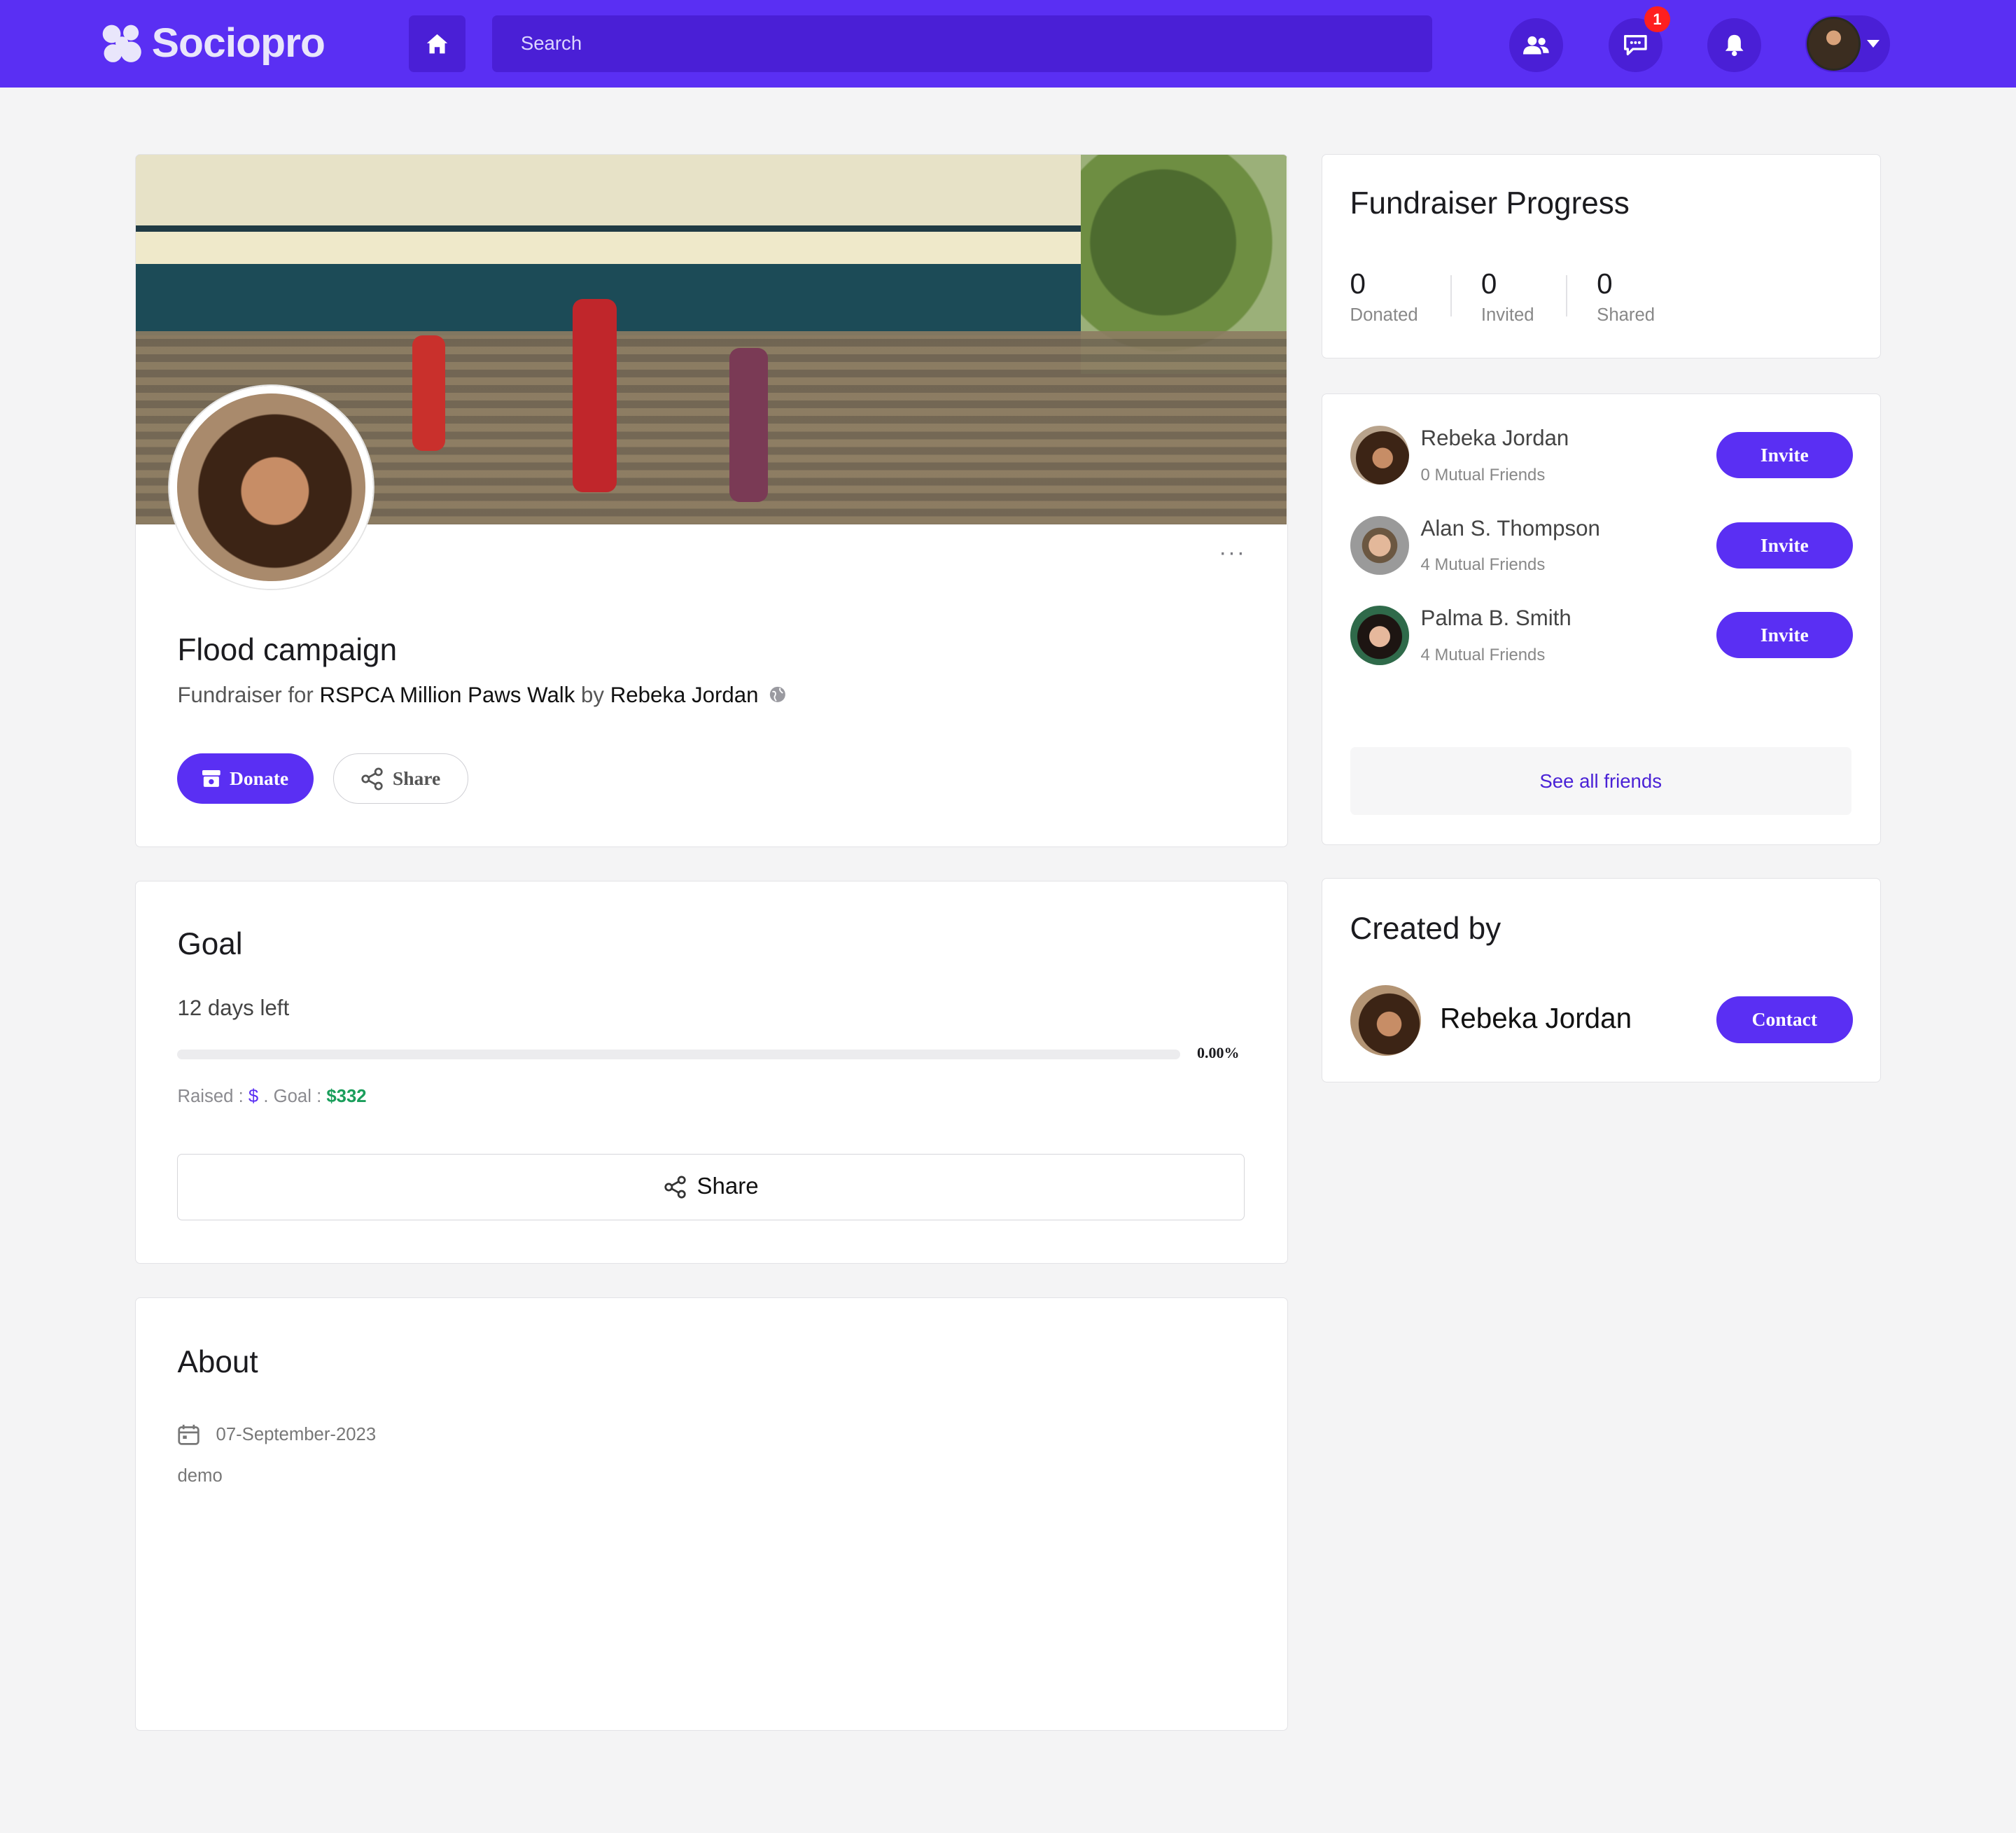 The width and height of the screenshot is (2016, 1833). Describe the element at coordinates (416, 778) in the screenshot. I see `share-label: Share` at that location.